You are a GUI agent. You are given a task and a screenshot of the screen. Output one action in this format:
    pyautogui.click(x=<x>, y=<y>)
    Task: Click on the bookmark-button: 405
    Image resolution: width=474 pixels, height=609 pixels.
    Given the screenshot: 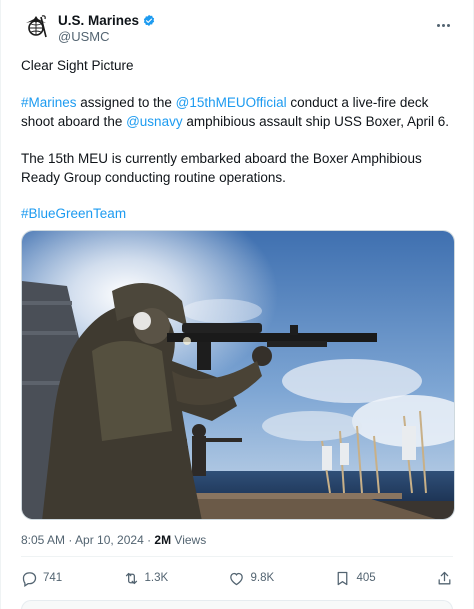 What is the action you would take?
    pyautogui.click(x=355, y=578)
    